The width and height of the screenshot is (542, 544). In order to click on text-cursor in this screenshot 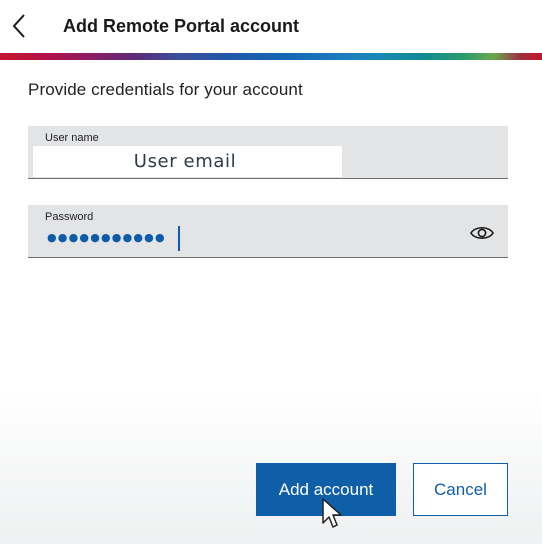, I will do `click(179, 238)`.